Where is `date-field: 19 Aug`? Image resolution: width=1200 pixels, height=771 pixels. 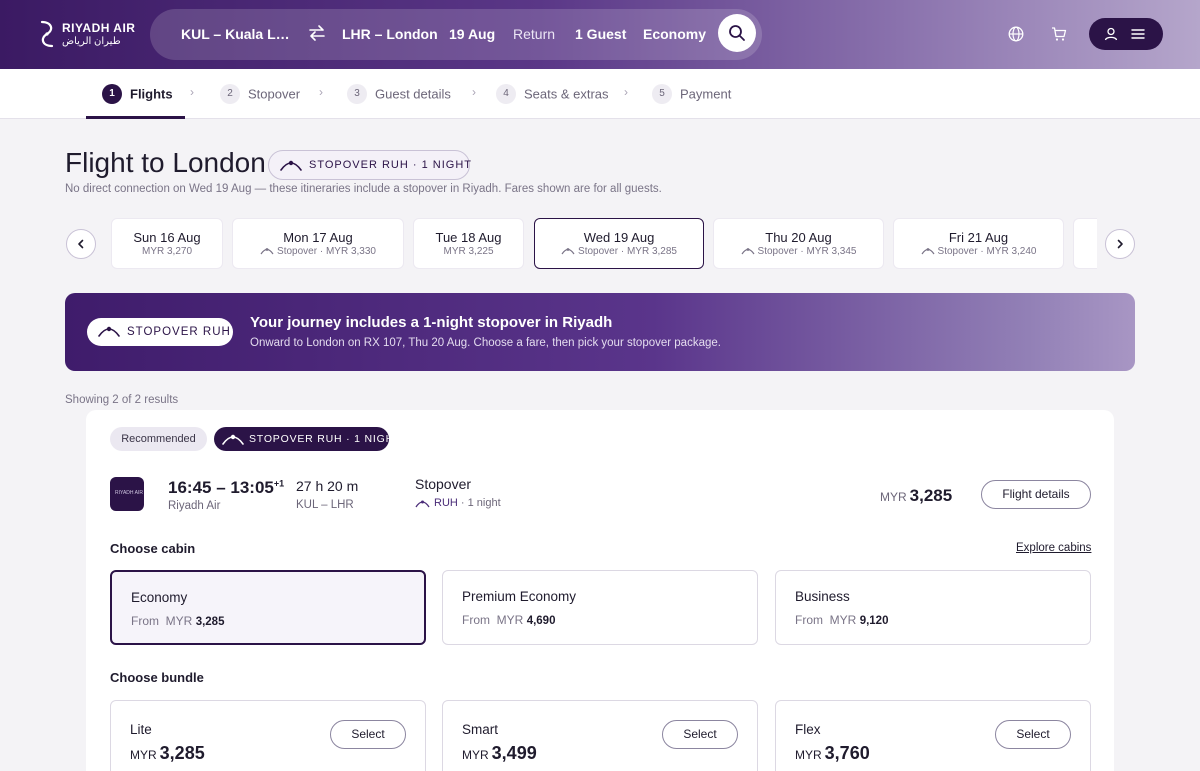
date-field: 19 Aug is located at coordinates (472, 34).